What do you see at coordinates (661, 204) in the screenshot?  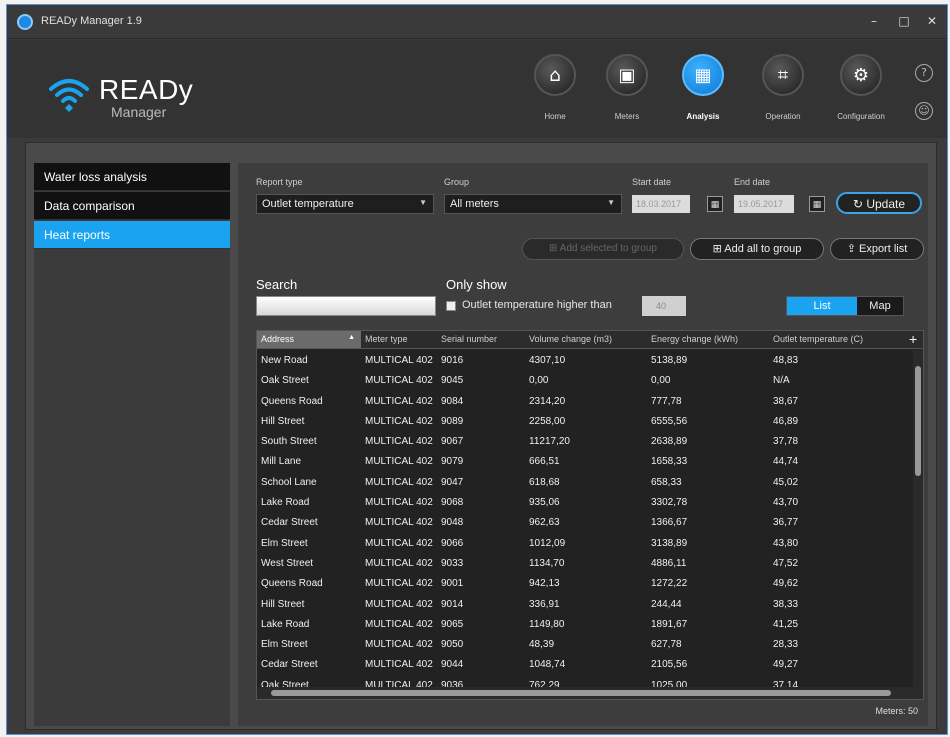 I see `start-date-input: 18.03.2017` at bounding box center [661, 204].